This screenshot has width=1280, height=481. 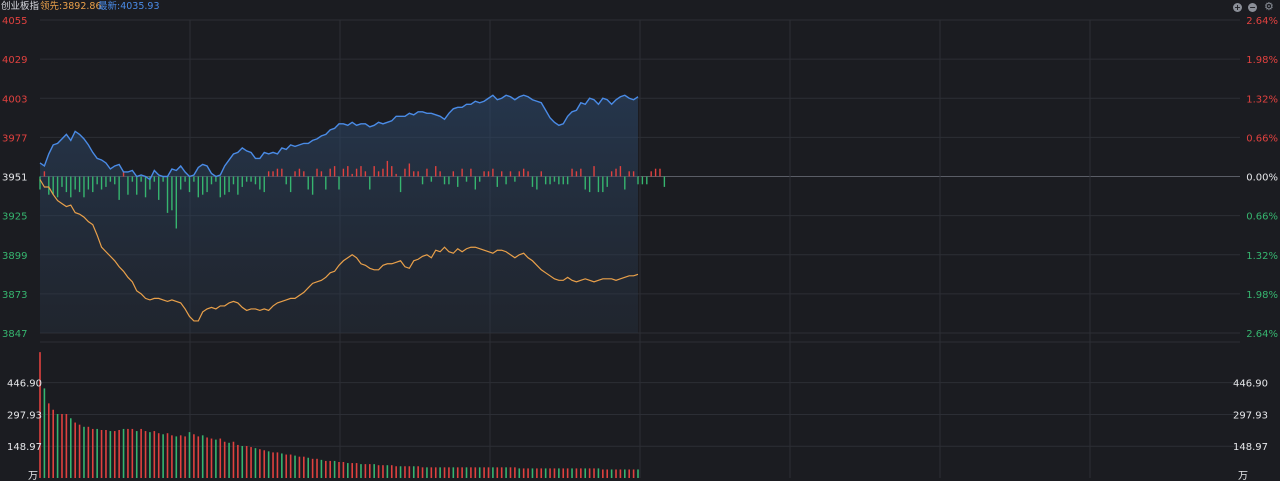 I want to click on y-tick-left: 3925, so click(x=14, y=217).